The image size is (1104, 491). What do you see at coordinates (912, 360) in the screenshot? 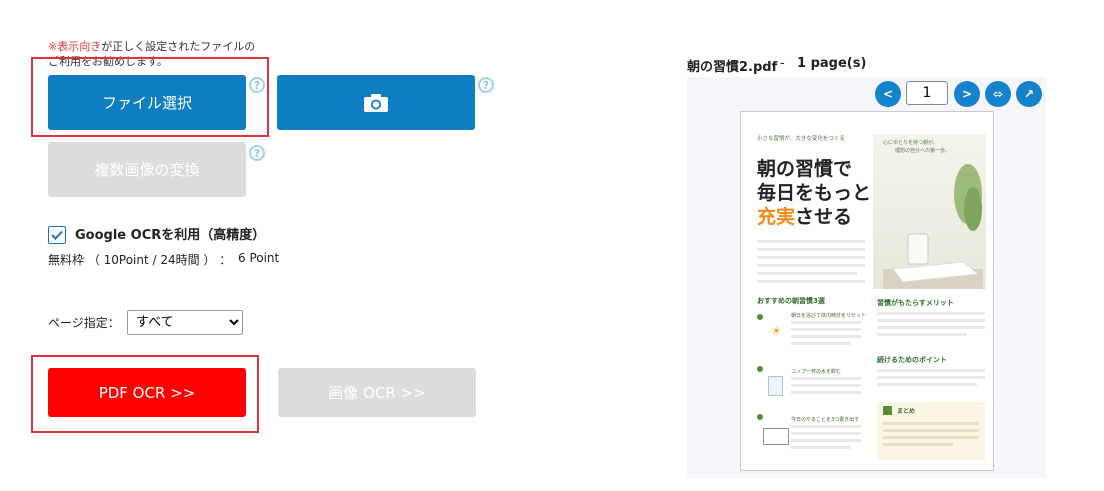
I see `doc-section-continue: 続けるためのポイント` at bounding box center [912, 360].